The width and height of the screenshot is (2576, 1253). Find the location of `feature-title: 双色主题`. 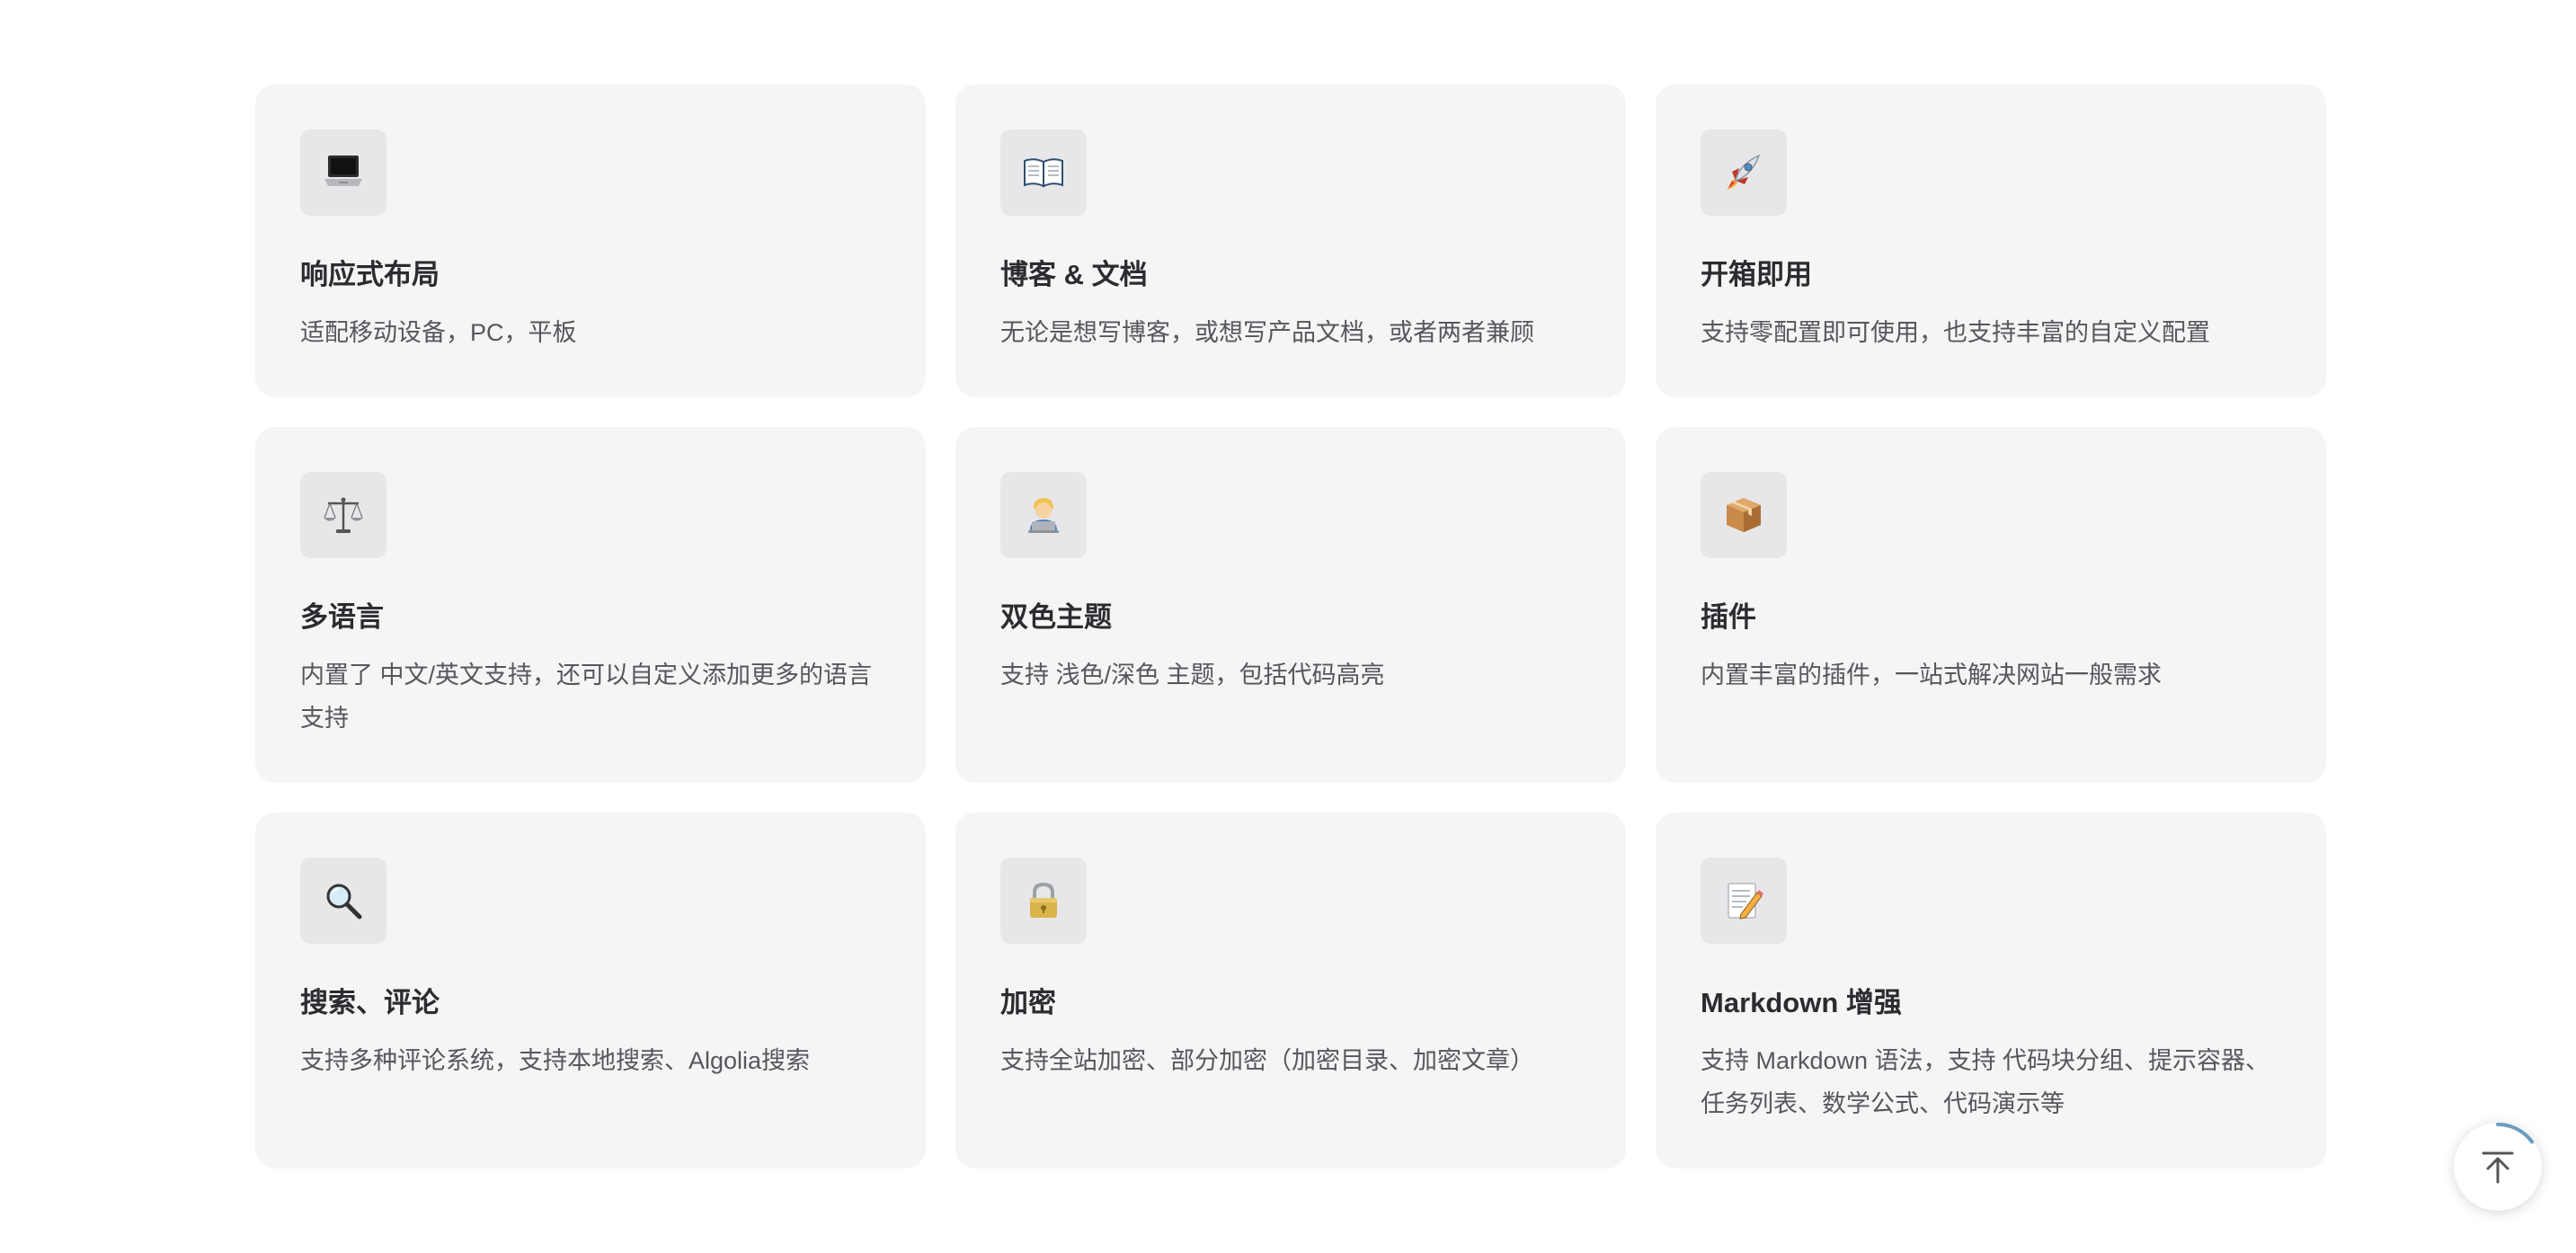

feature-title: 双色主题 is located at coordinates (1056, 617).